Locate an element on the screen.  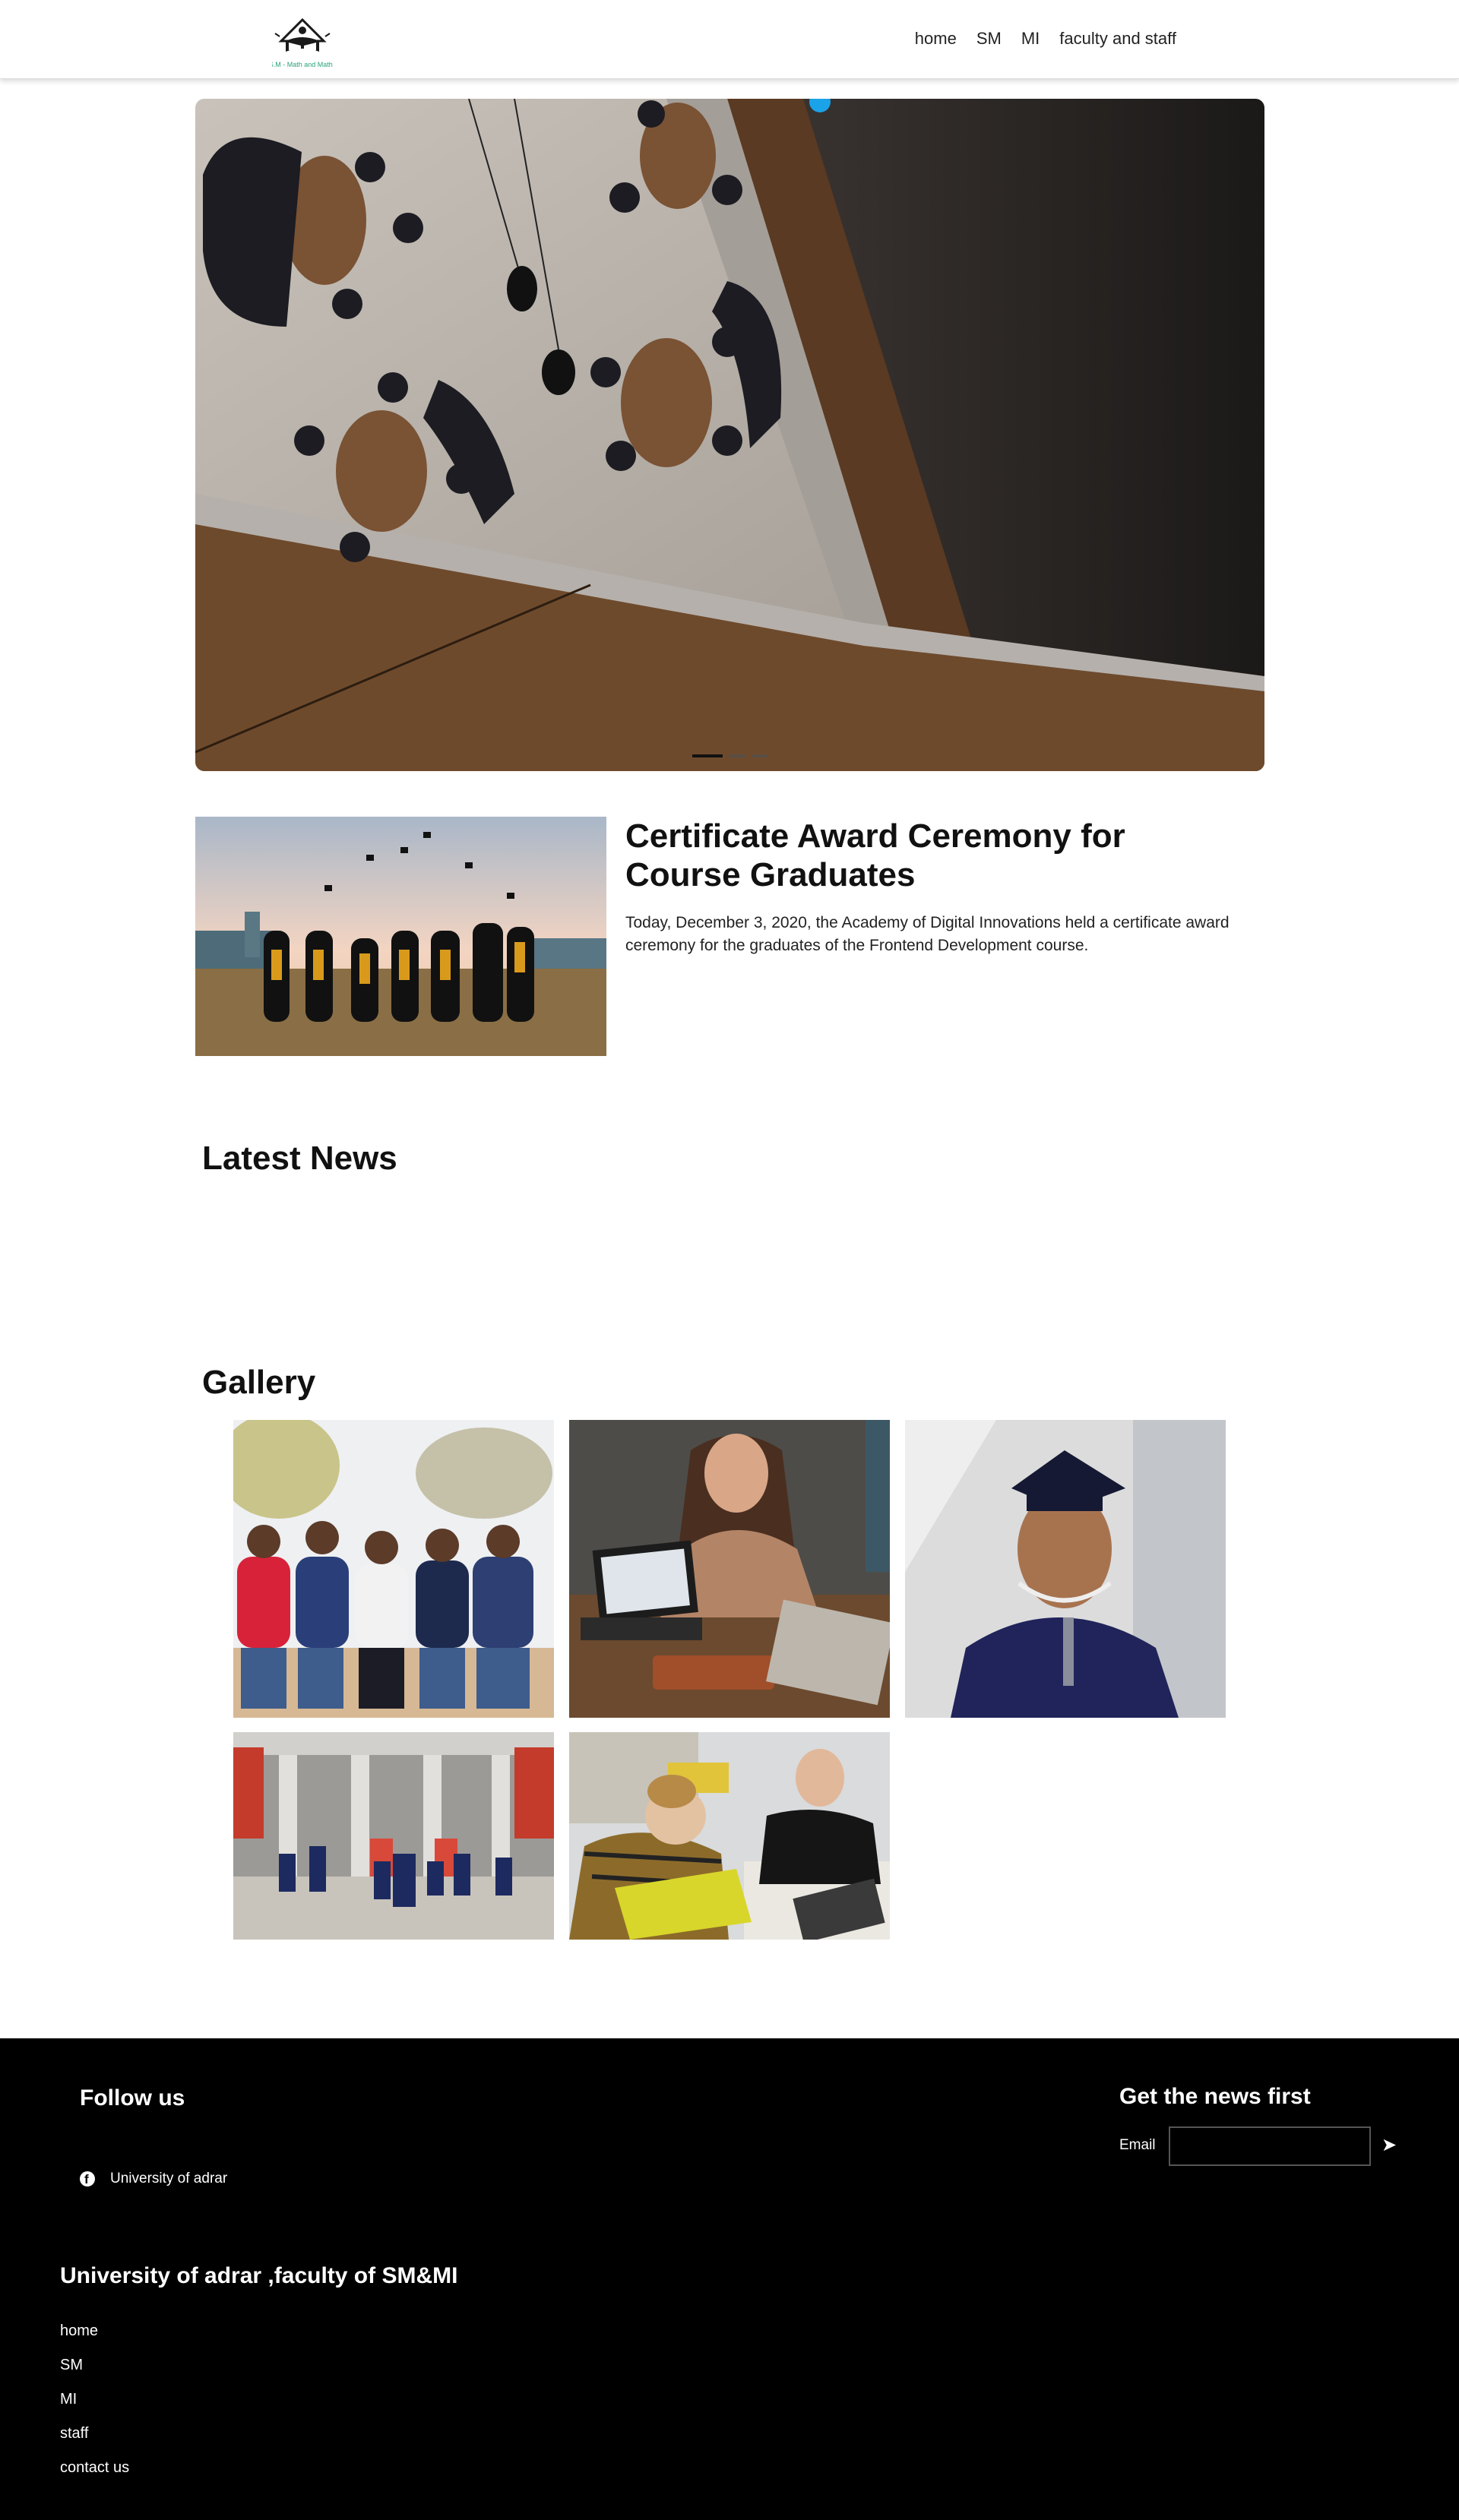
gallery-title: Gallery is located at coordinates (259, 1382).